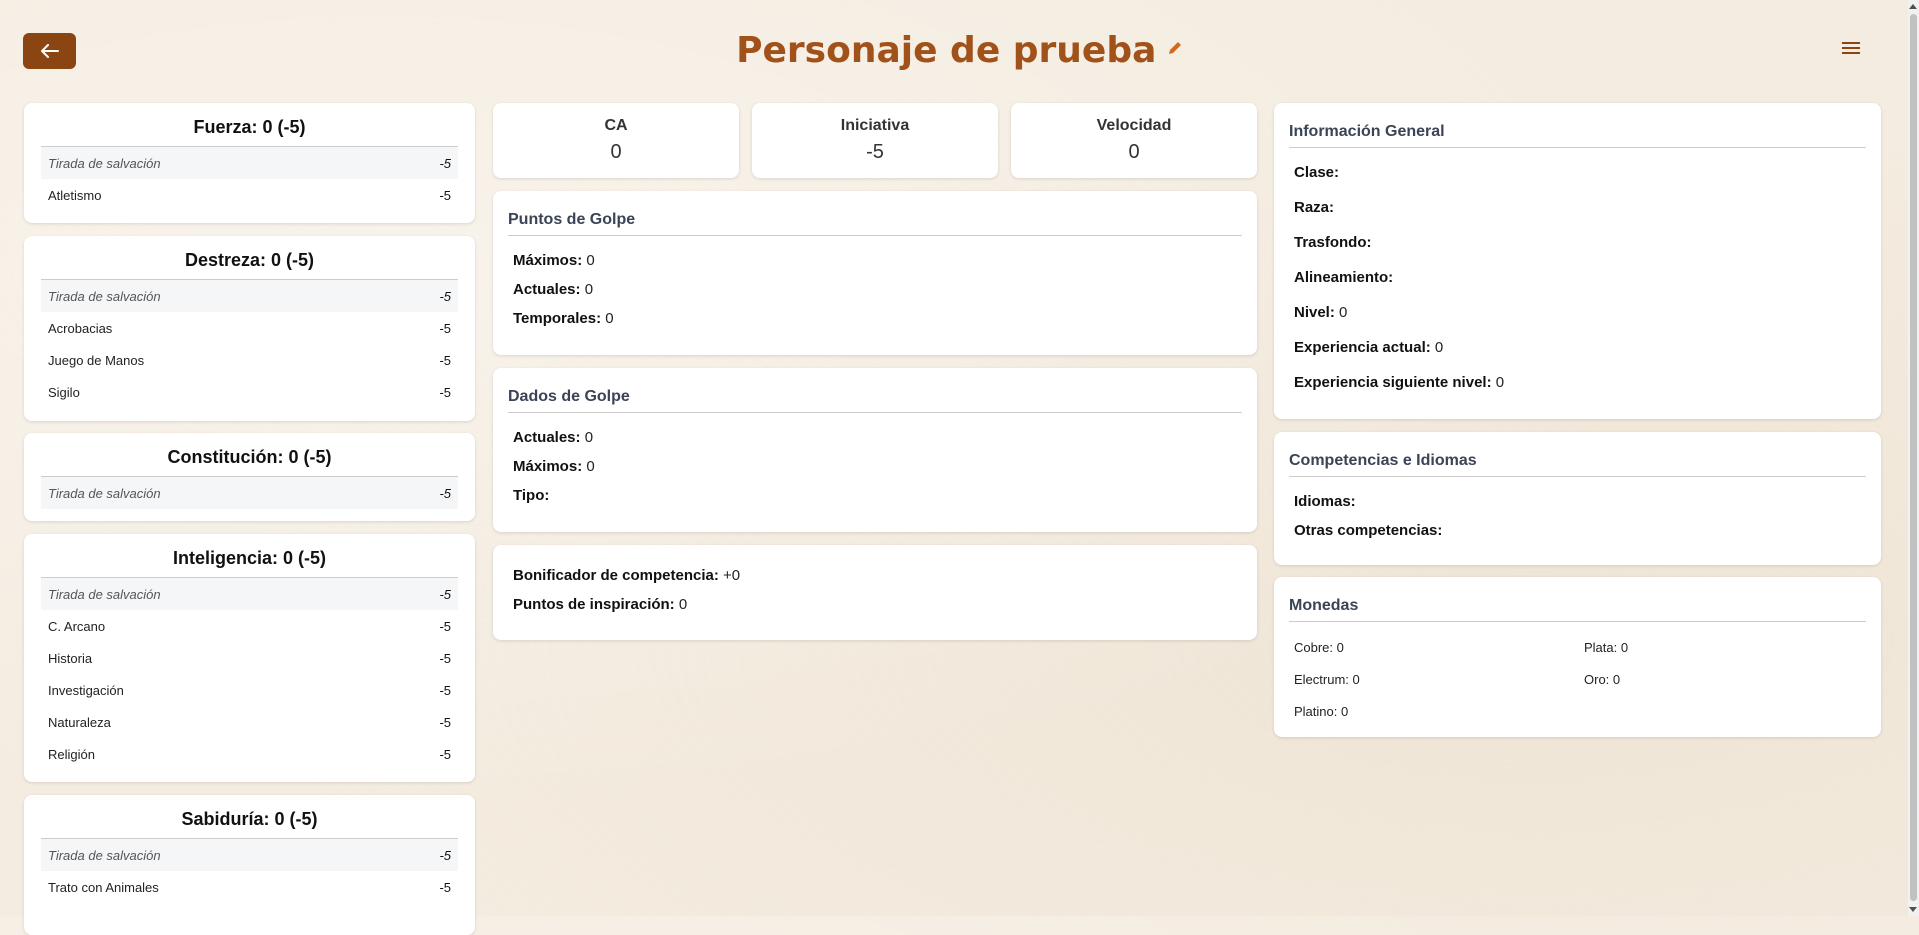 This screenshot has width=1919, height=935. Describe the element at coordinates (1577, 125) in the screenshot. I see `section-title: Información General` at that location.